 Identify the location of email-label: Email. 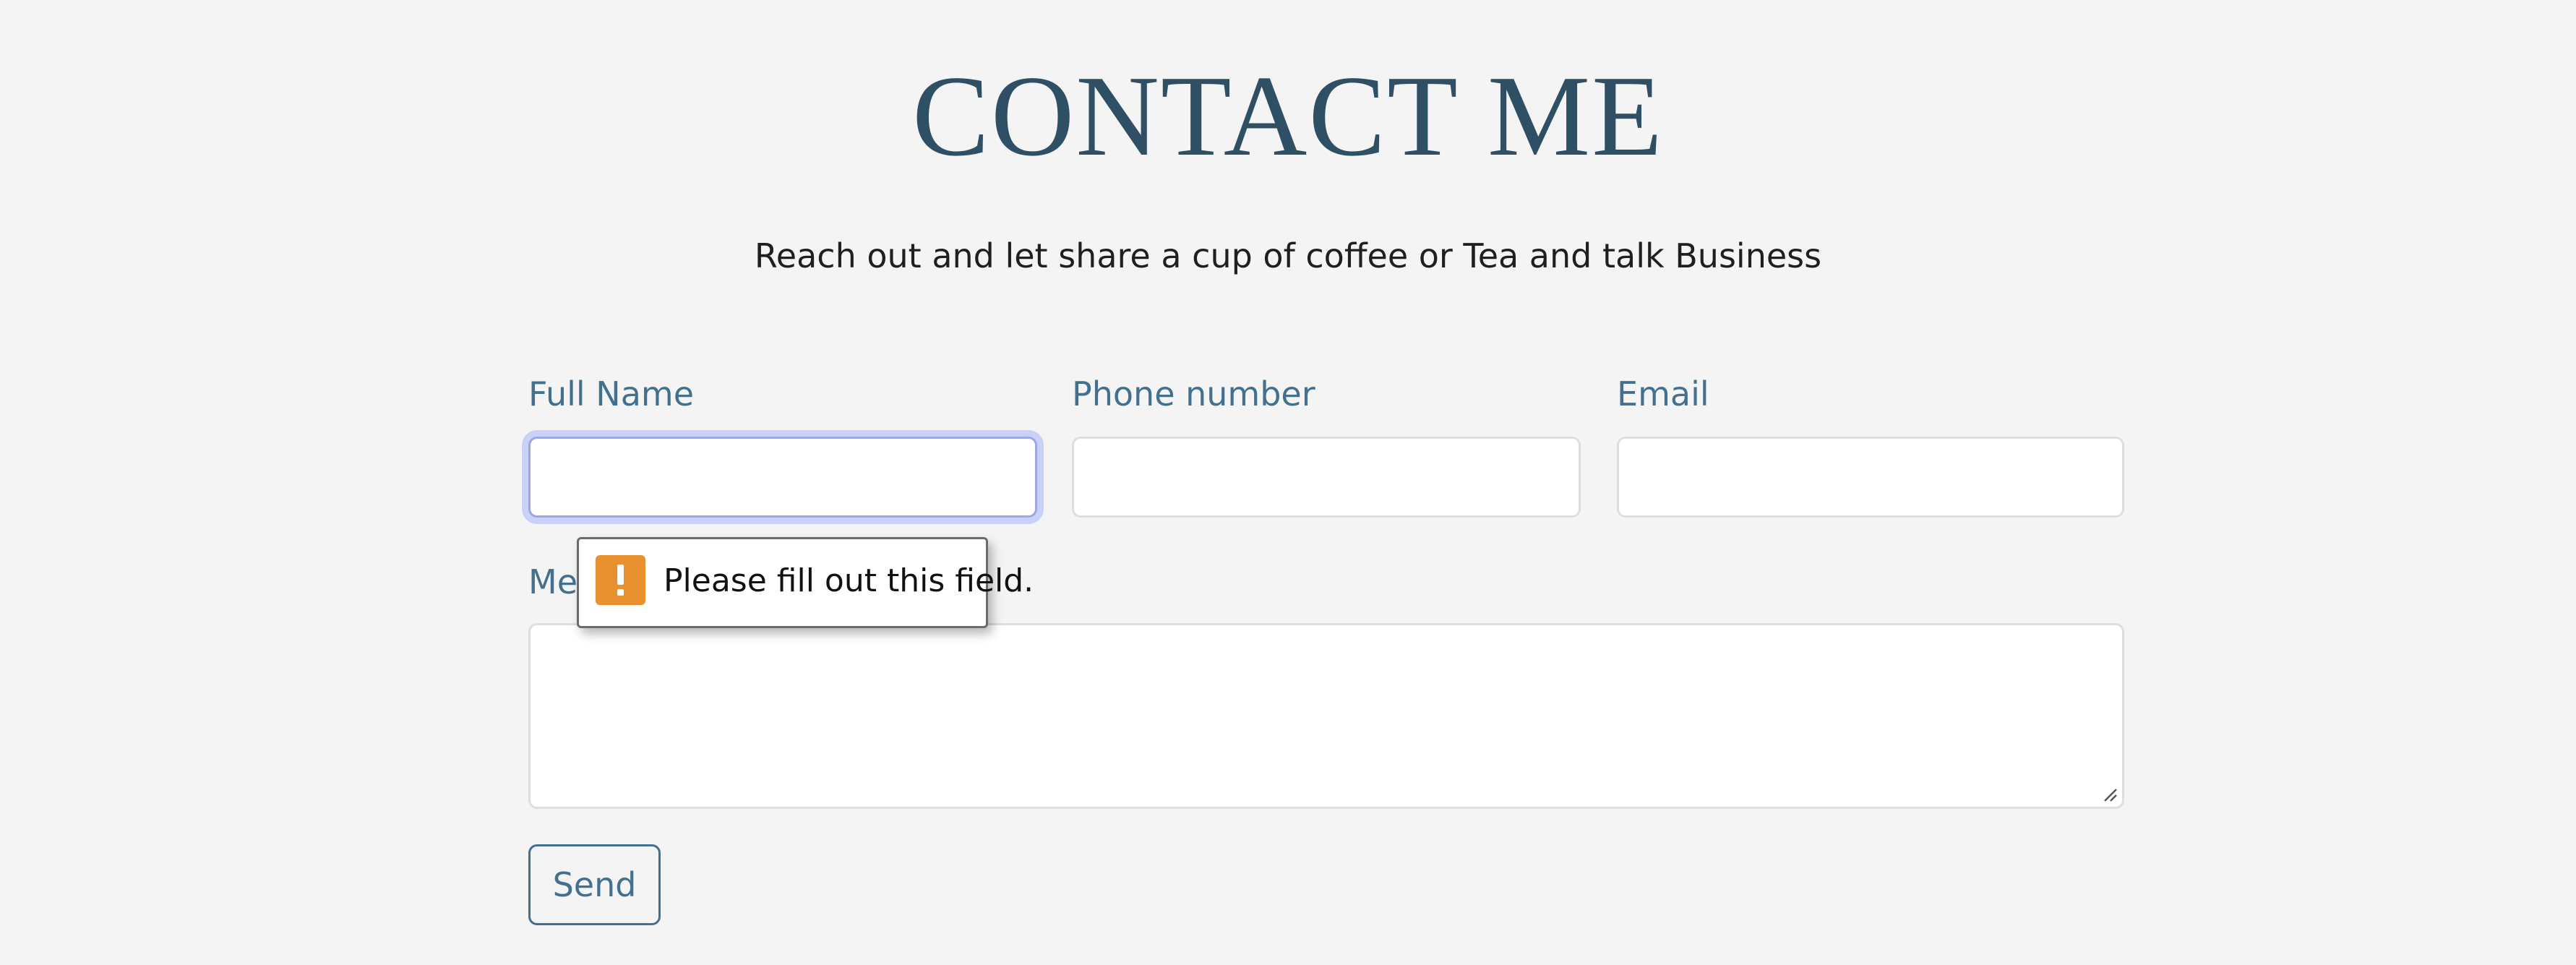
(1663, 393).